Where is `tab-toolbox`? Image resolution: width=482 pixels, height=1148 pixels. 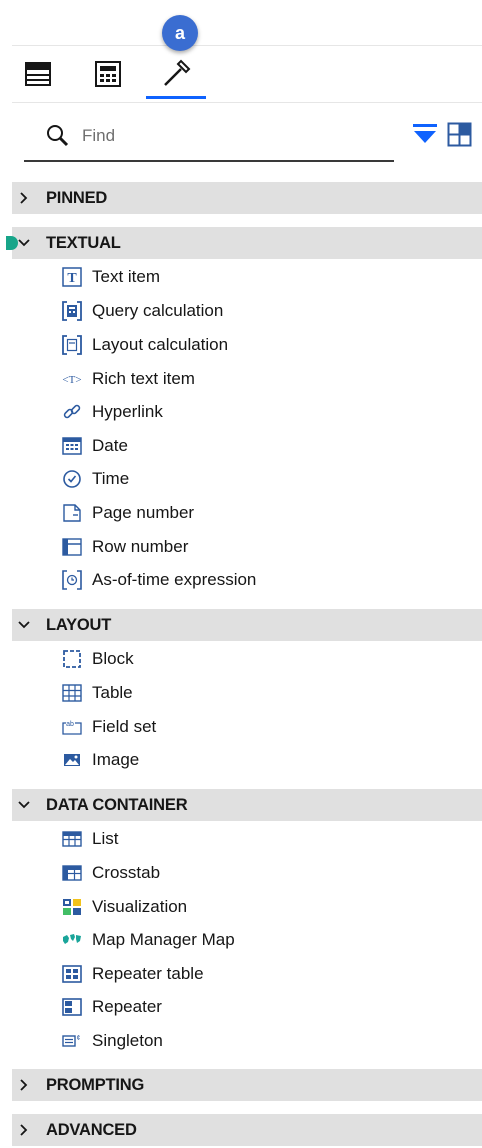
tab-toolbox is located at coordinates (176, 74).